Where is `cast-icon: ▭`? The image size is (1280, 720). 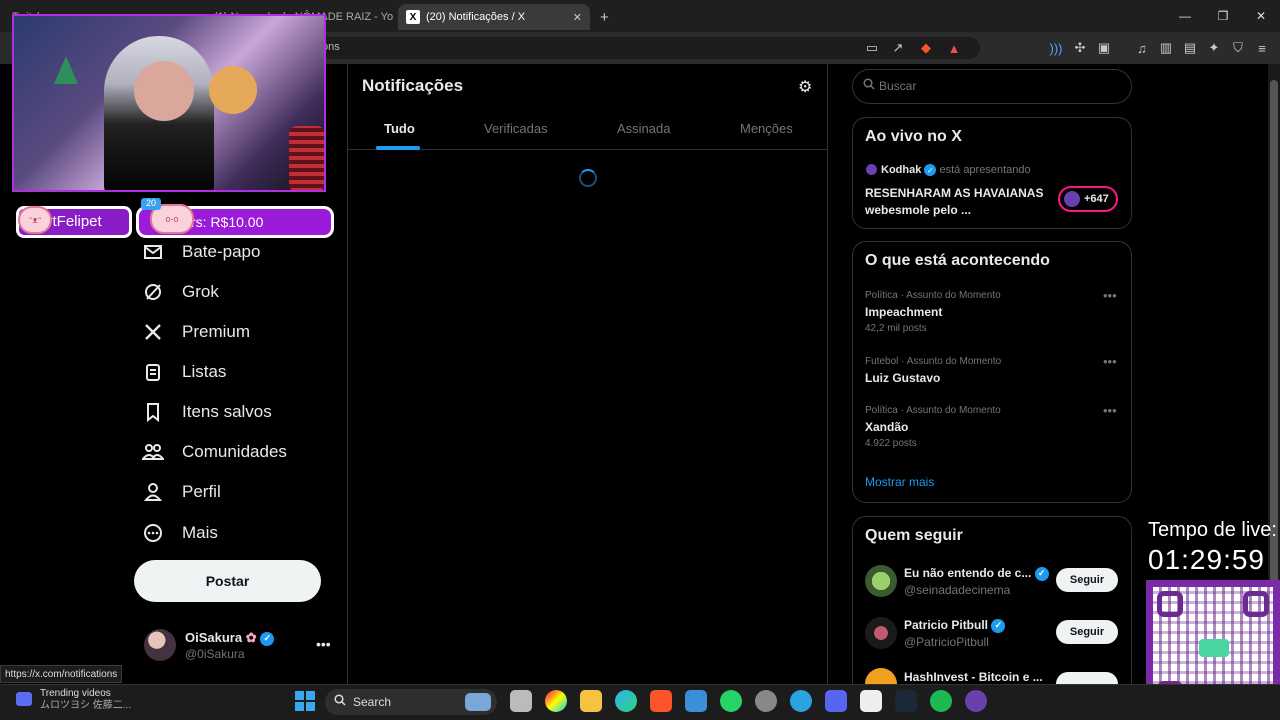
cast-icon: ▭ is located at coordinates (872, 48).